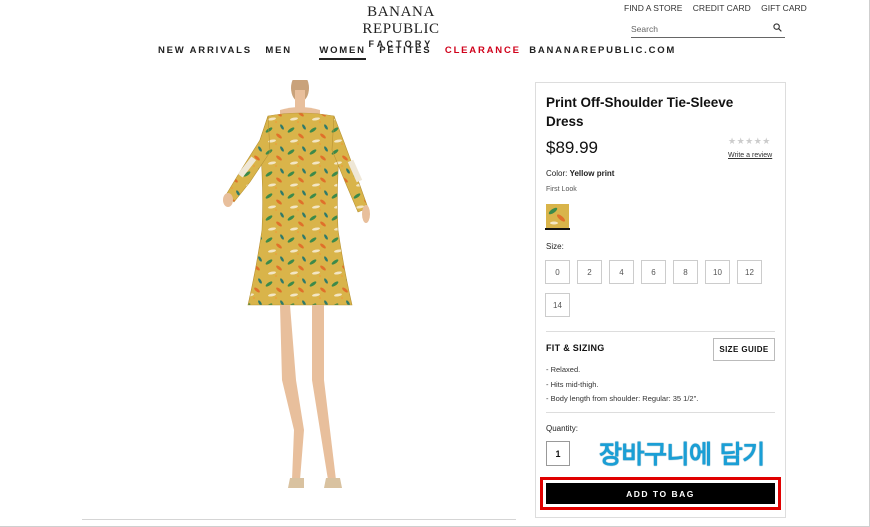 Image resolution: width=870 pixels, height=527 pixels. Describe the element at coordinates (685, 272) in the screenshot. I see `size-option-8: 8` at that location.